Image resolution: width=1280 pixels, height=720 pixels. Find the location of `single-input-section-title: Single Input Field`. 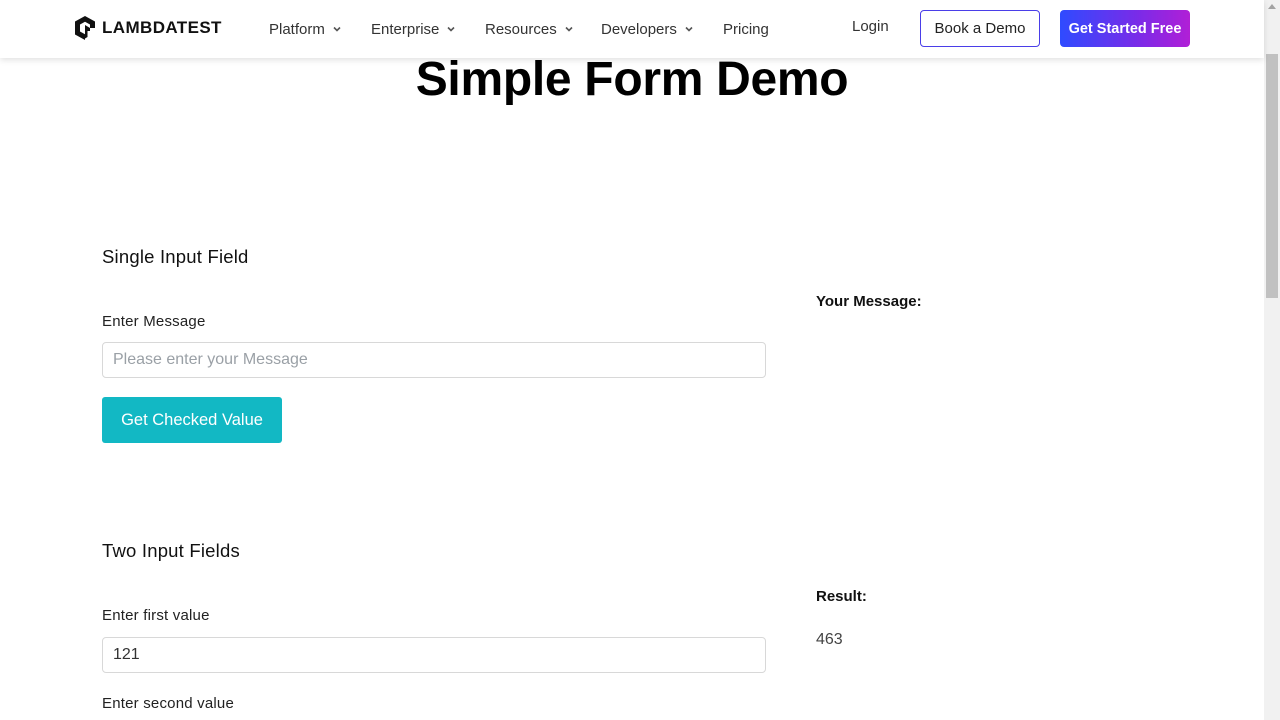

single-input-section-title: Single Input Field is located at coordinates (175, 256).